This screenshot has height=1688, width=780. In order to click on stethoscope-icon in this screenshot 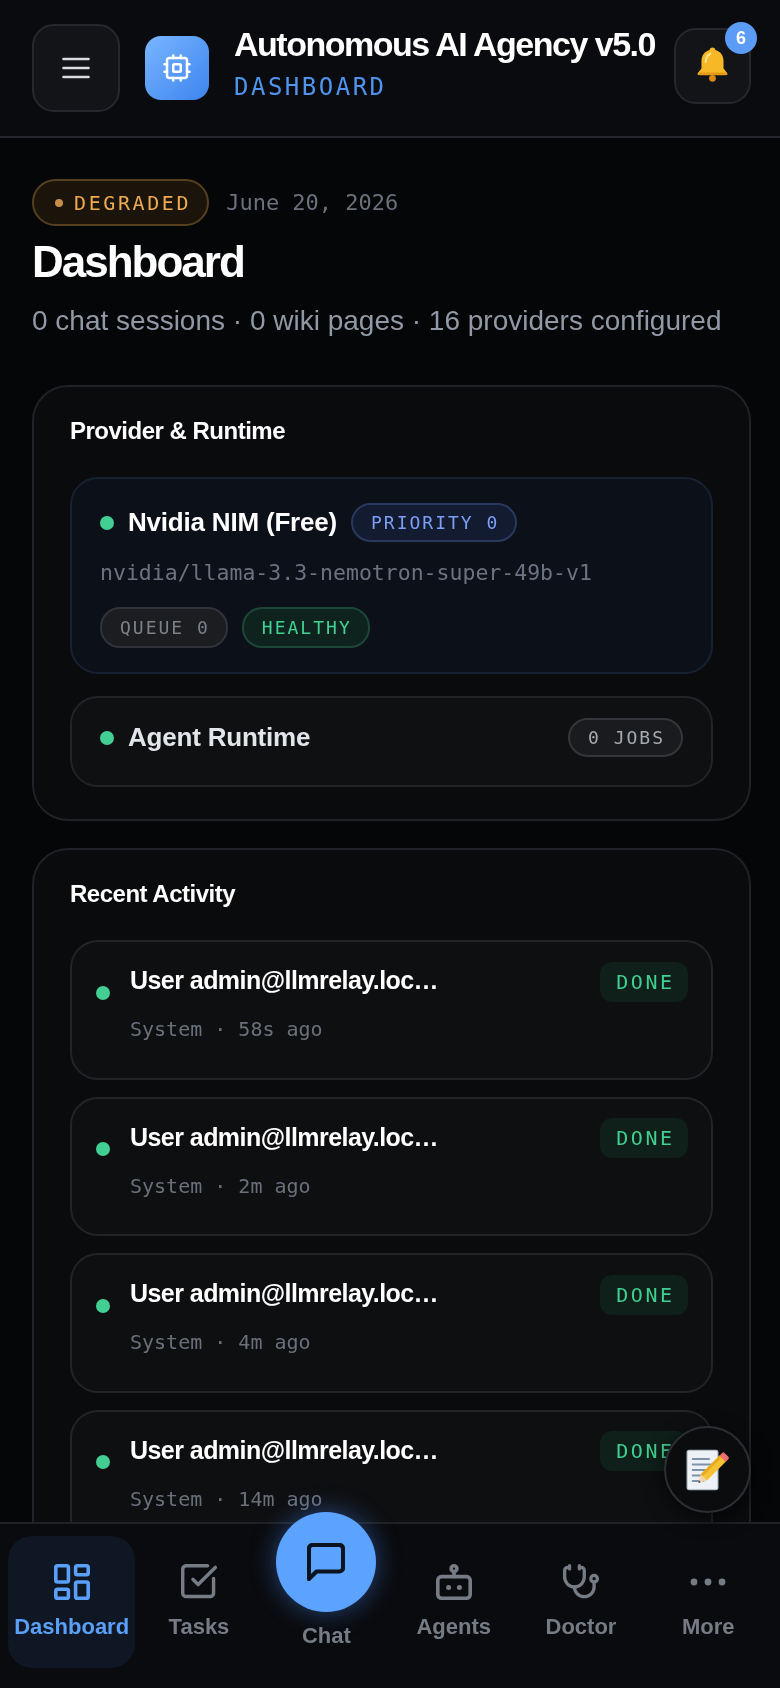, I will do `click(581, 1582)`.